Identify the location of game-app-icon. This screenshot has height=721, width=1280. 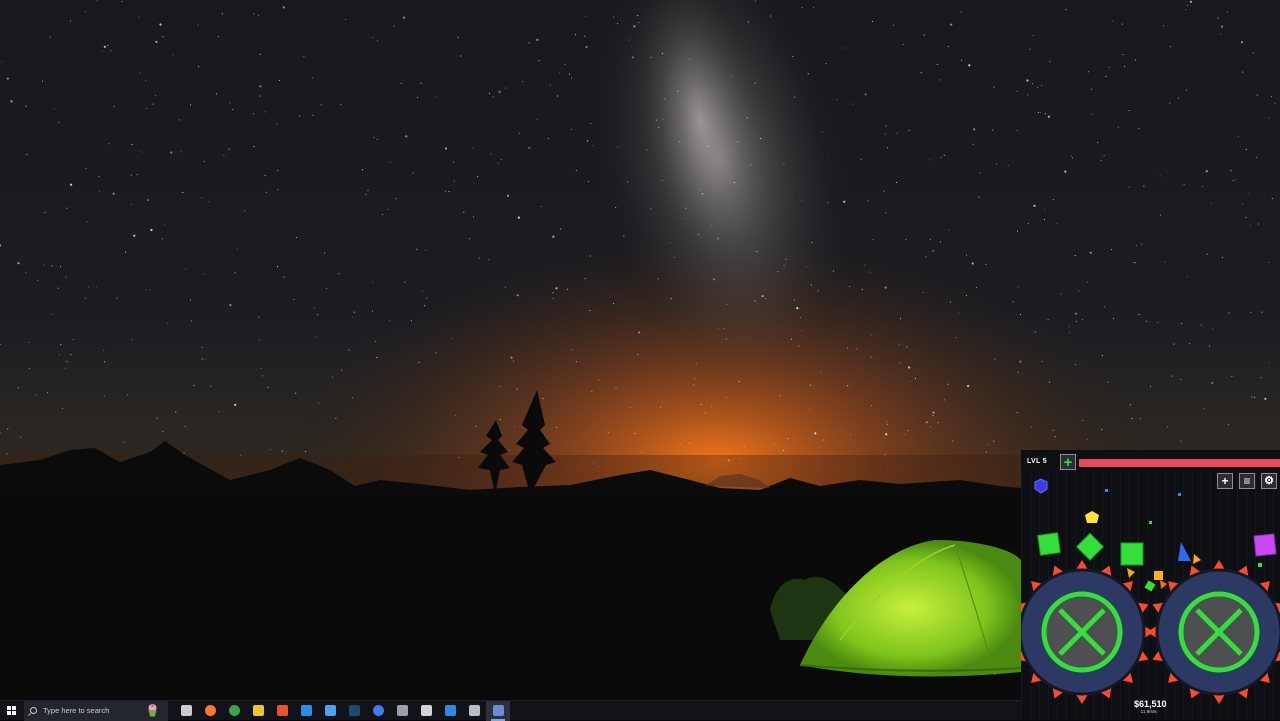
(498, 710).